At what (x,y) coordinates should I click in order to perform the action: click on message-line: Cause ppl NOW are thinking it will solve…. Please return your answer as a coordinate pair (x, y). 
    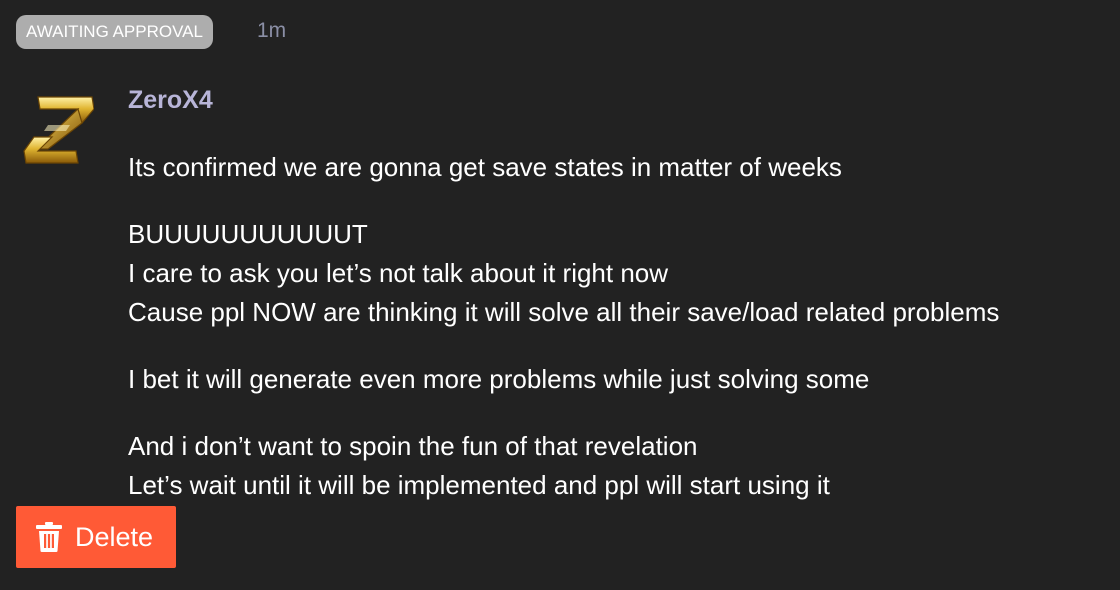
    Looking at the image, I should click on (564, 312).